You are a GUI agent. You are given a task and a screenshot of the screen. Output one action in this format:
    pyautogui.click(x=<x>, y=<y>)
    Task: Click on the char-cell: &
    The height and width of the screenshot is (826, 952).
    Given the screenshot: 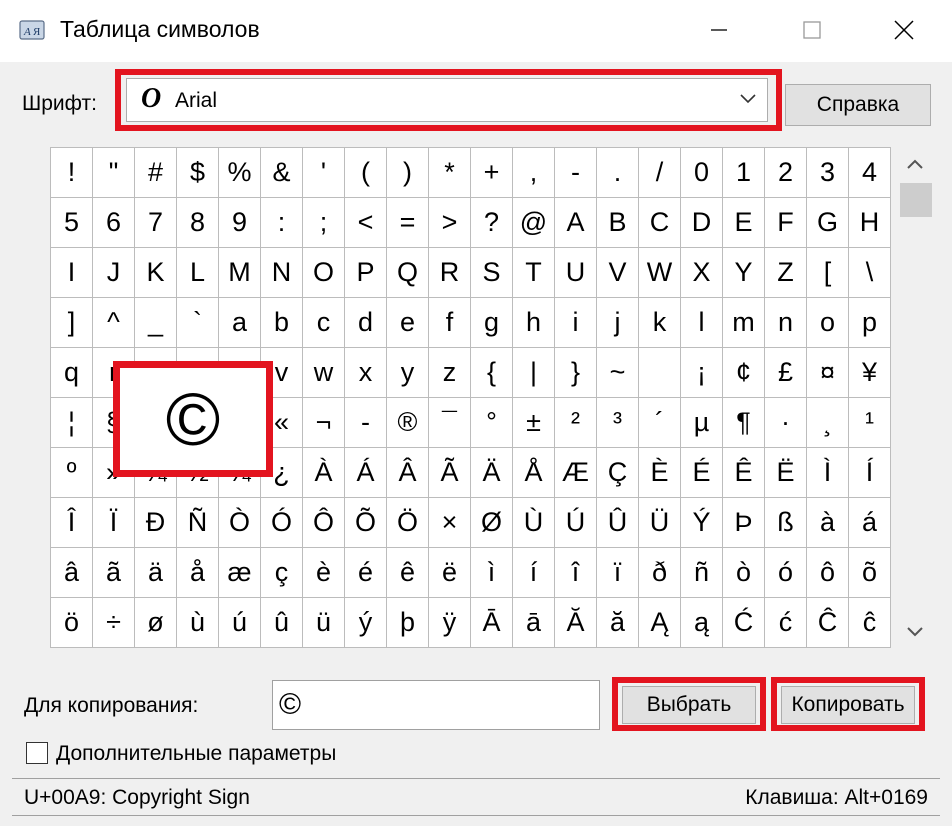 What is the action you would take?
    pyautogui.click(x=282, y=173)
    